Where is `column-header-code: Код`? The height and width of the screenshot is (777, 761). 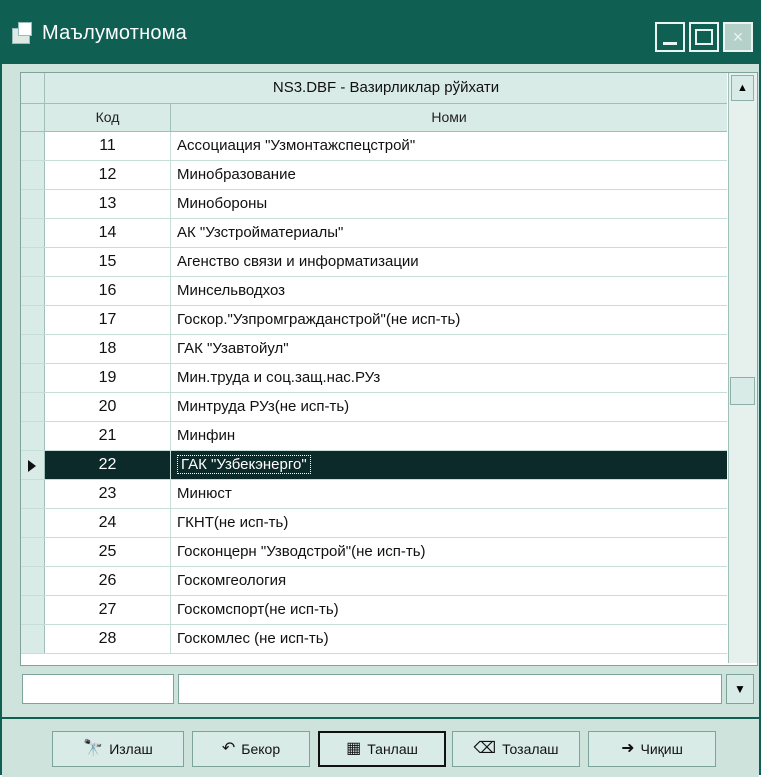 column-header-code: Код is located at coordinates (108, 117).